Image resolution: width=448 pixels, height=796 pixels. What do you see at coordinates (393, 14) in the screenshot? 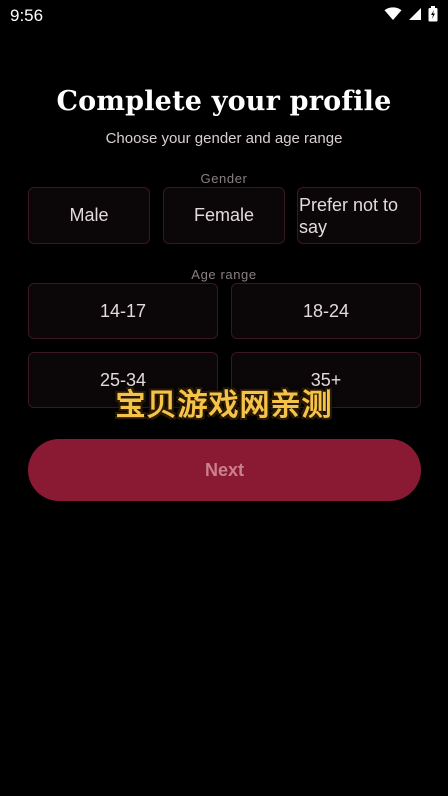
I see `wifi-icon` at bounding box center [393, 14].